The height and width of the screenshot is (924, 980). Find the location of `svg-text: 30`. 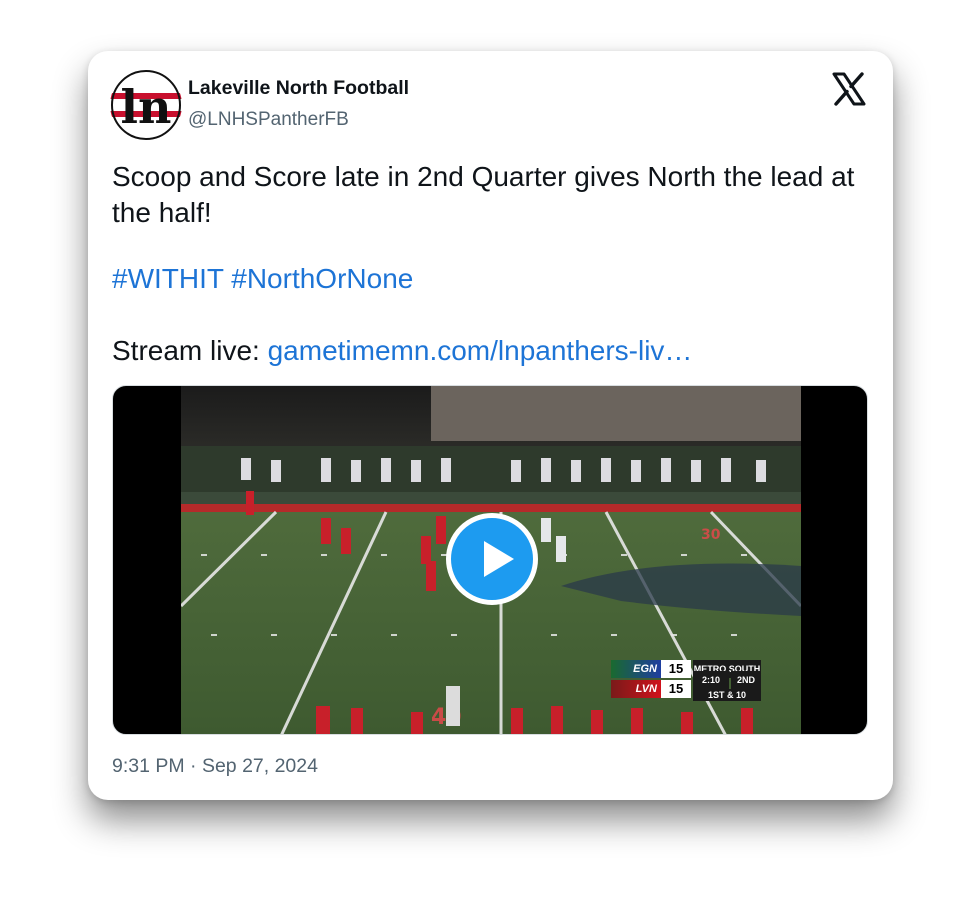

svg-text: 30 is located at coordinates (711, 535).